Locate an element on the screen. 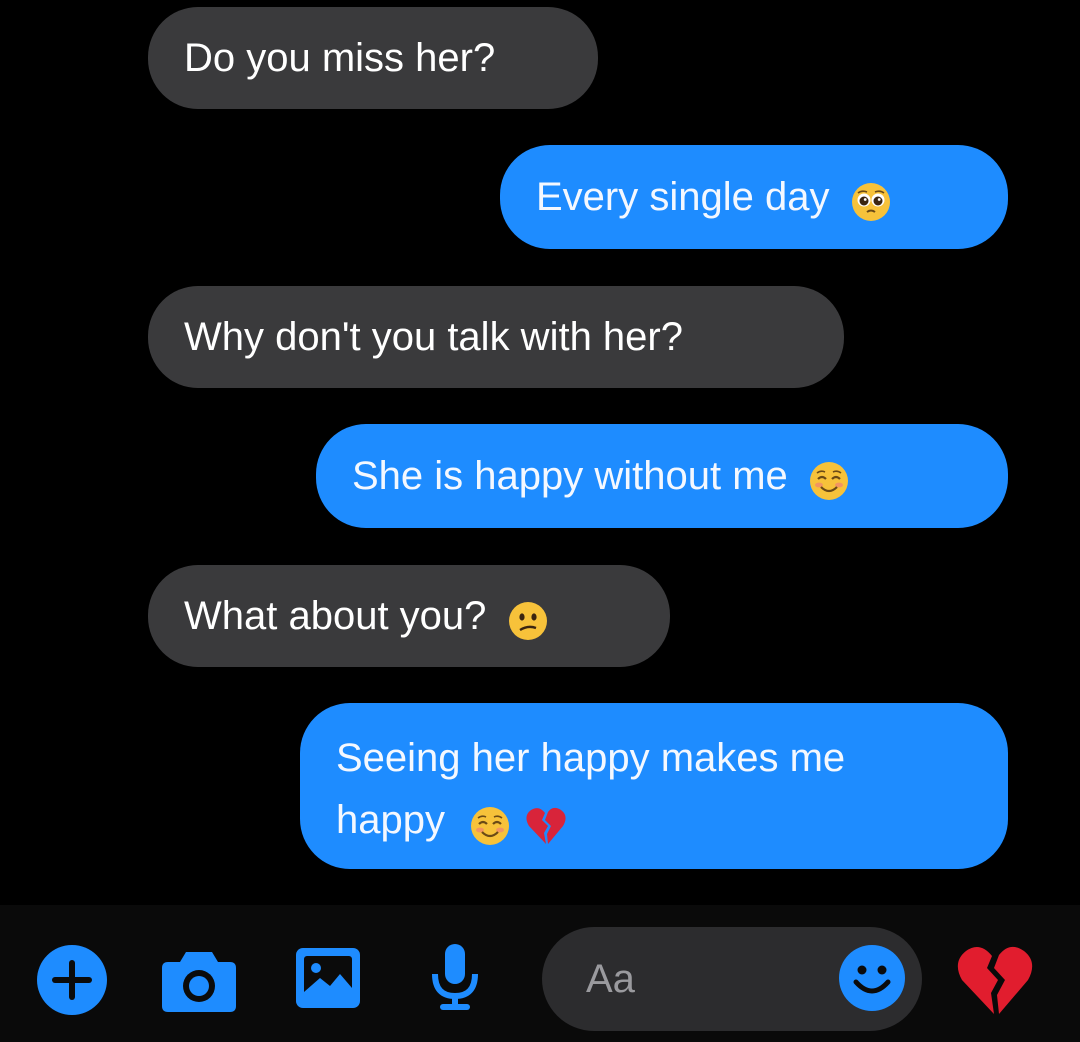  quick-reaction-button is located at coordinates (996, 981).